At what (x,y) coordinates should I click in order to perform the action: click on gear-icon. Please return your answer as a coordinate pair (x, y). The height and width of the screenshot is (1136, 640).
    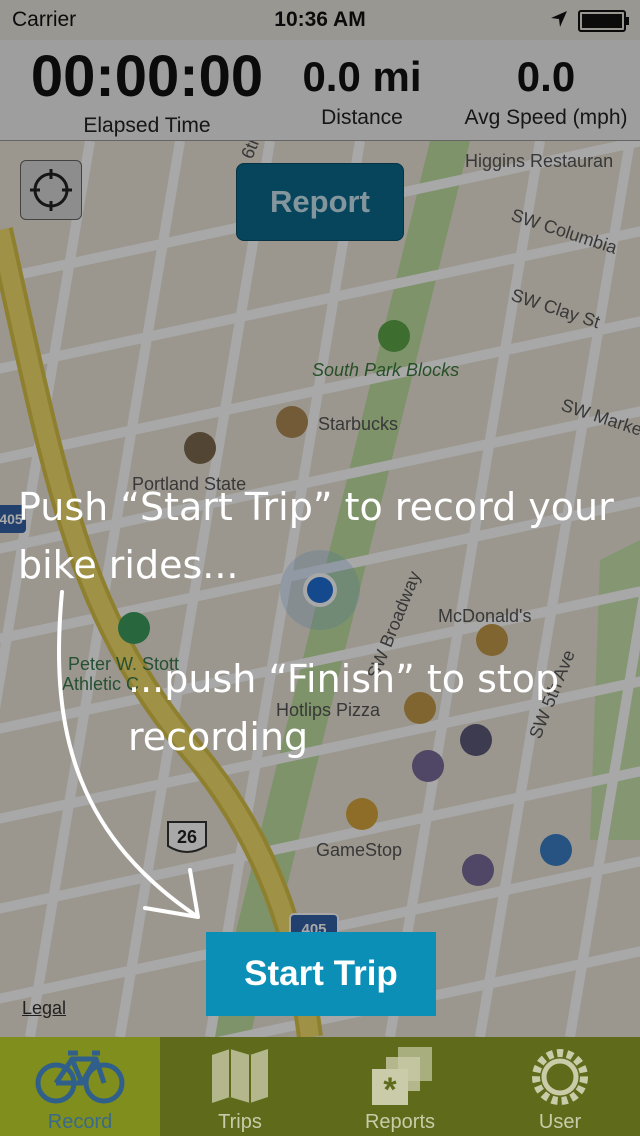
    Looking at the image, I should click on (560, 1077).